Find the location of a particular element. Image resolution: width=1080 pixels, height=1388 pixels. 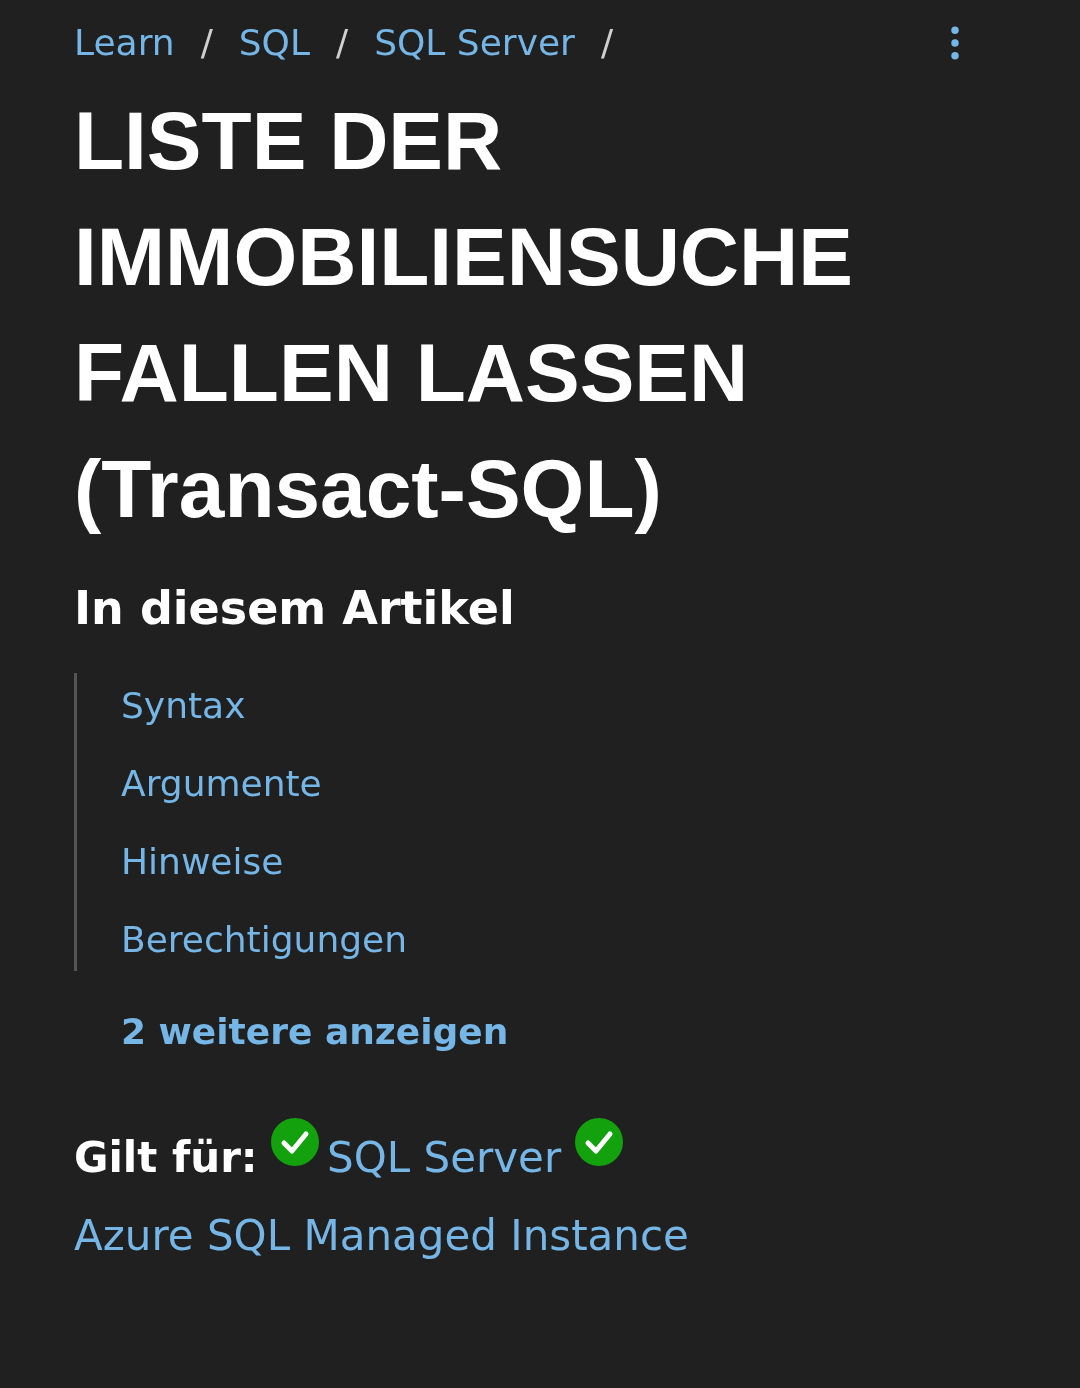

applies-to-label: Gilt für: is located at coordinates (166, 1157).